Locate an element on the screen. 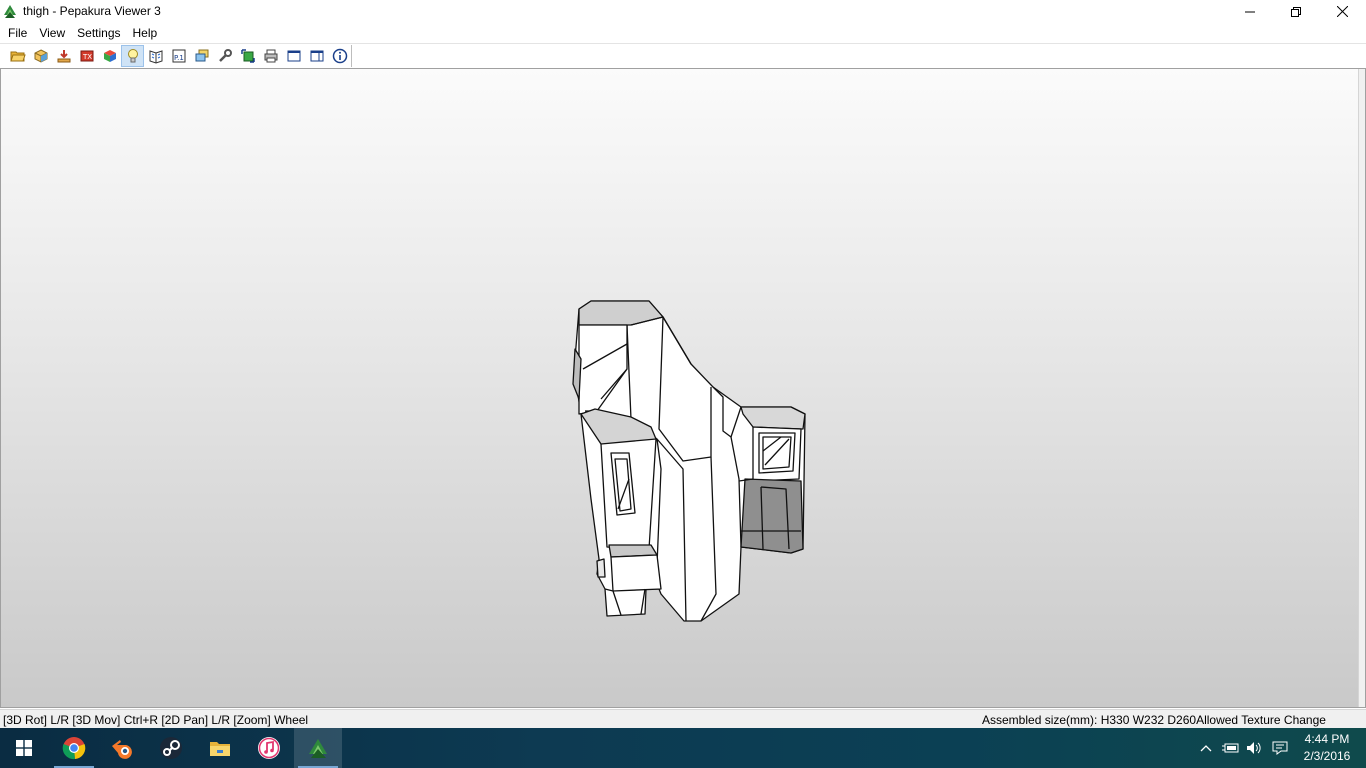 The height and width of the screenshot is (768, 1366). minimize-icon is located at coordinates (1250, 11).